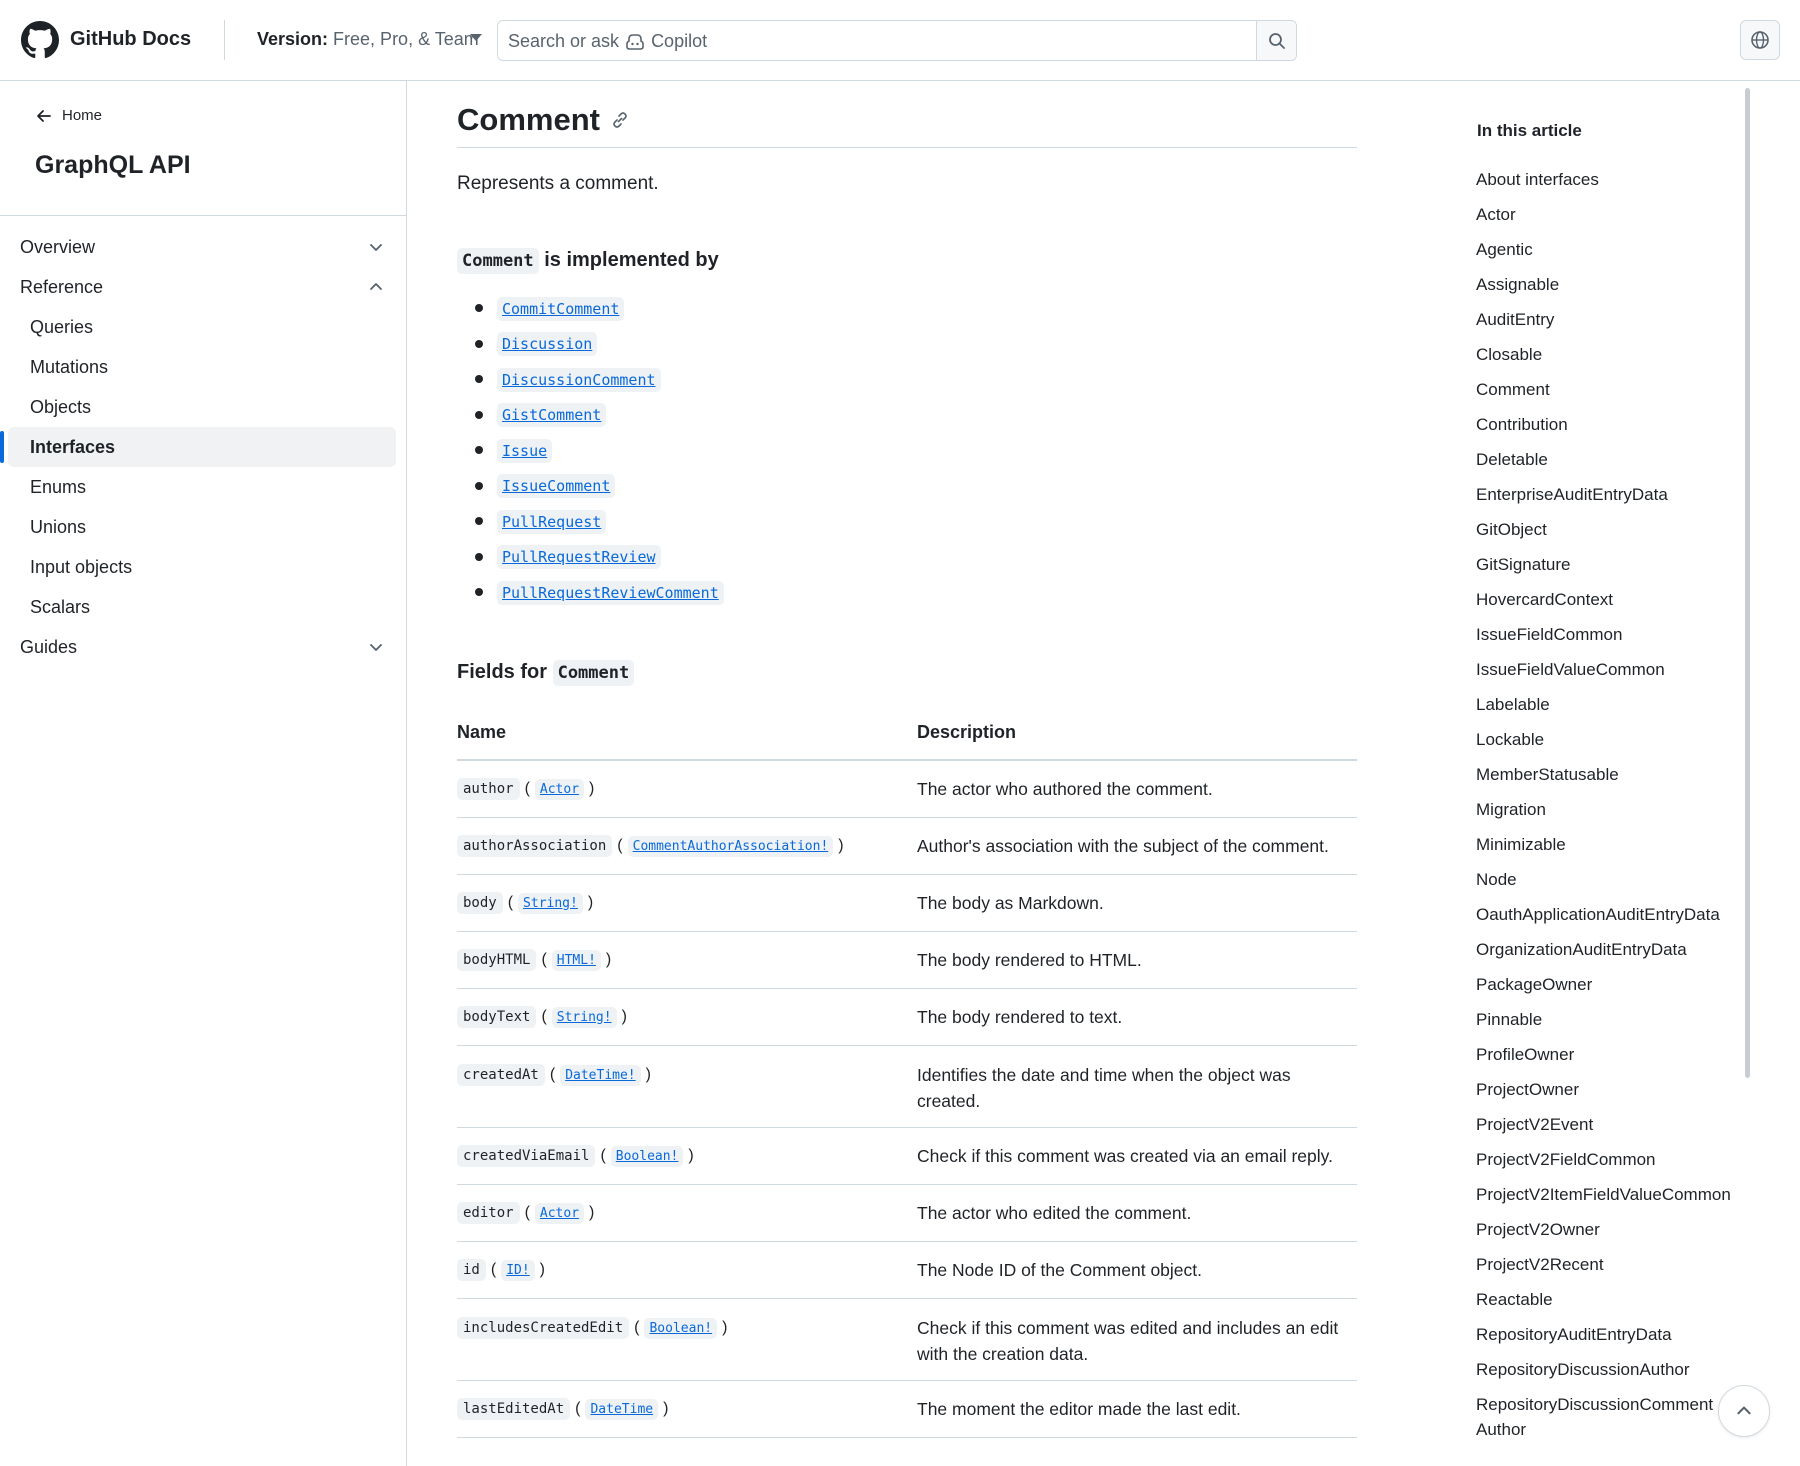 The image size is (1800, 1466). I want to click on toc-item: EnterpriseAuditEntryData, so click(1611, 499).